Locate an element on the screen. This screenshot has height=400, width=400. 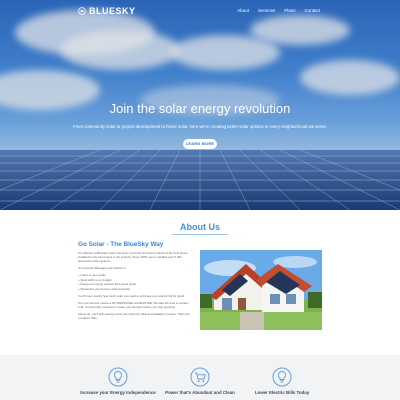
nav-item-services: Services is located at coordinates (266, 10).